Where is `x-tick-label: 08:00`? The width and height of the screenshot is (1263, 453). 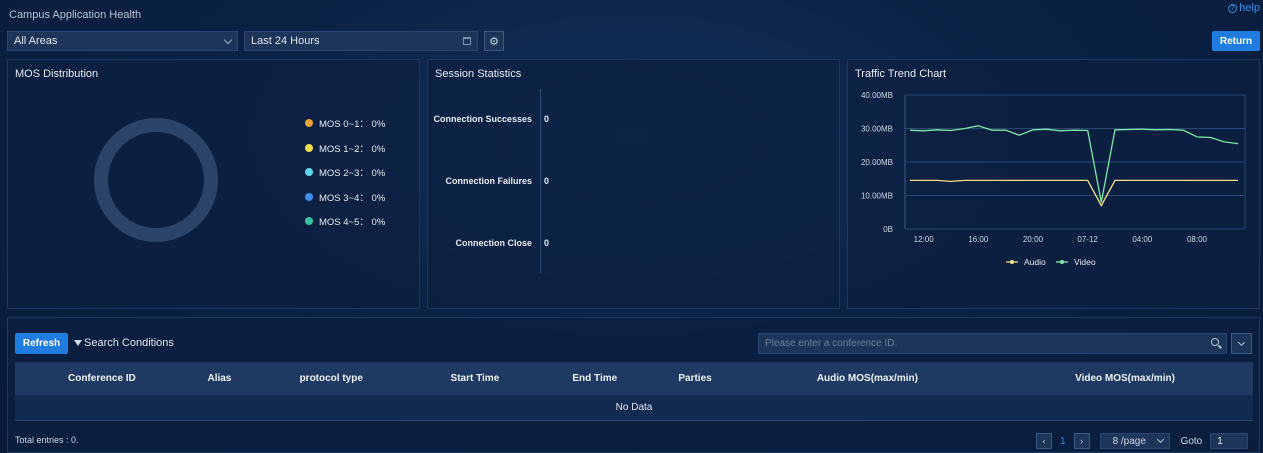 x-tick-label: 08:00 is located at coordinates (1197, 239).